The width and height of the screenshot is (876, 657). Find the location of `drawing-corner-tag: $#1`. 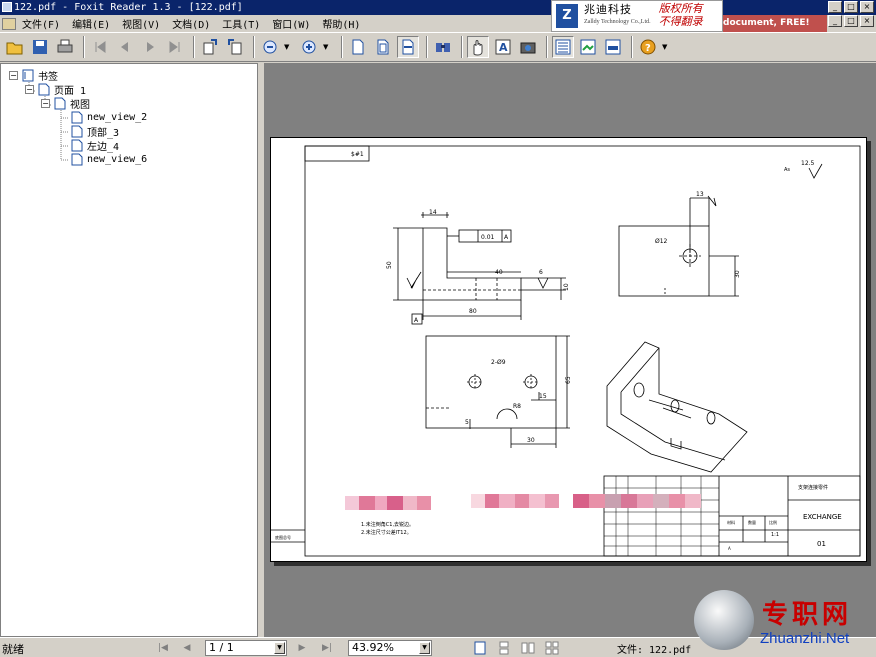

drawing-corner-tag: $#1 is located at coordinates (357, 154).